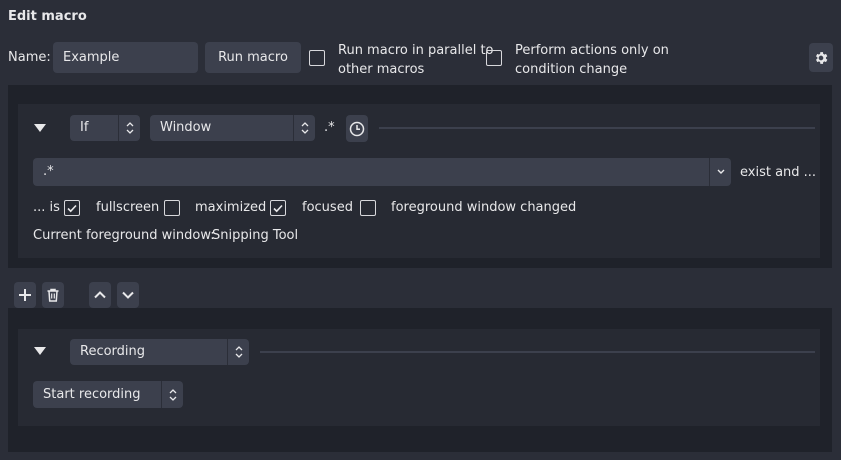  I want to click on plus-icon, so click(25, 295).